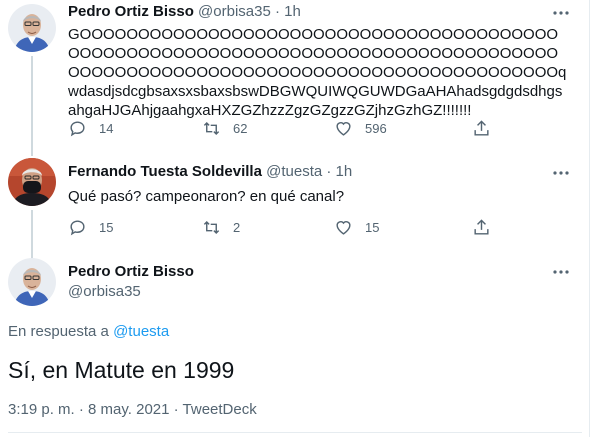 This screenshot has width=590, height=437. What do you see at coordinates (132, 409) in the screenshot?
I see `tweet-timestamp: 3:19 p. m. · 8 may. 2021 · TweetDeck` at bounding box center [132, 409].